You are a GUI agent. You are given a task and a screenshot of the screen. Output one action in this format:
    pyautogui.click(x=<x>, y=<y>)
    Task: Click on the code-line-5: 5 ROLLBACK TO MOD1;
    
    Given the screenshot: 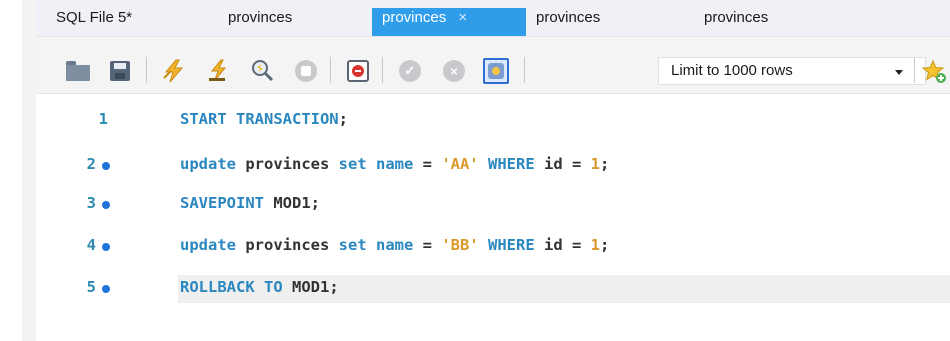 What is the action you would take?
    pyautogui.click(x=493, y=289)
    